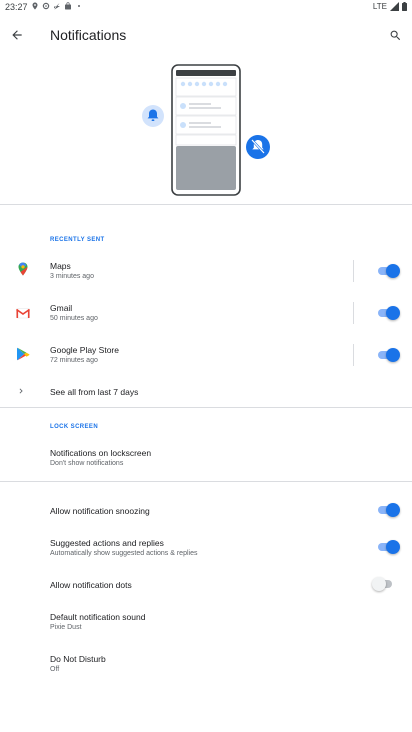  Describe the element at coordinates (153, 116) in the screenshot. I see `alarm-bell-badge` at that location.